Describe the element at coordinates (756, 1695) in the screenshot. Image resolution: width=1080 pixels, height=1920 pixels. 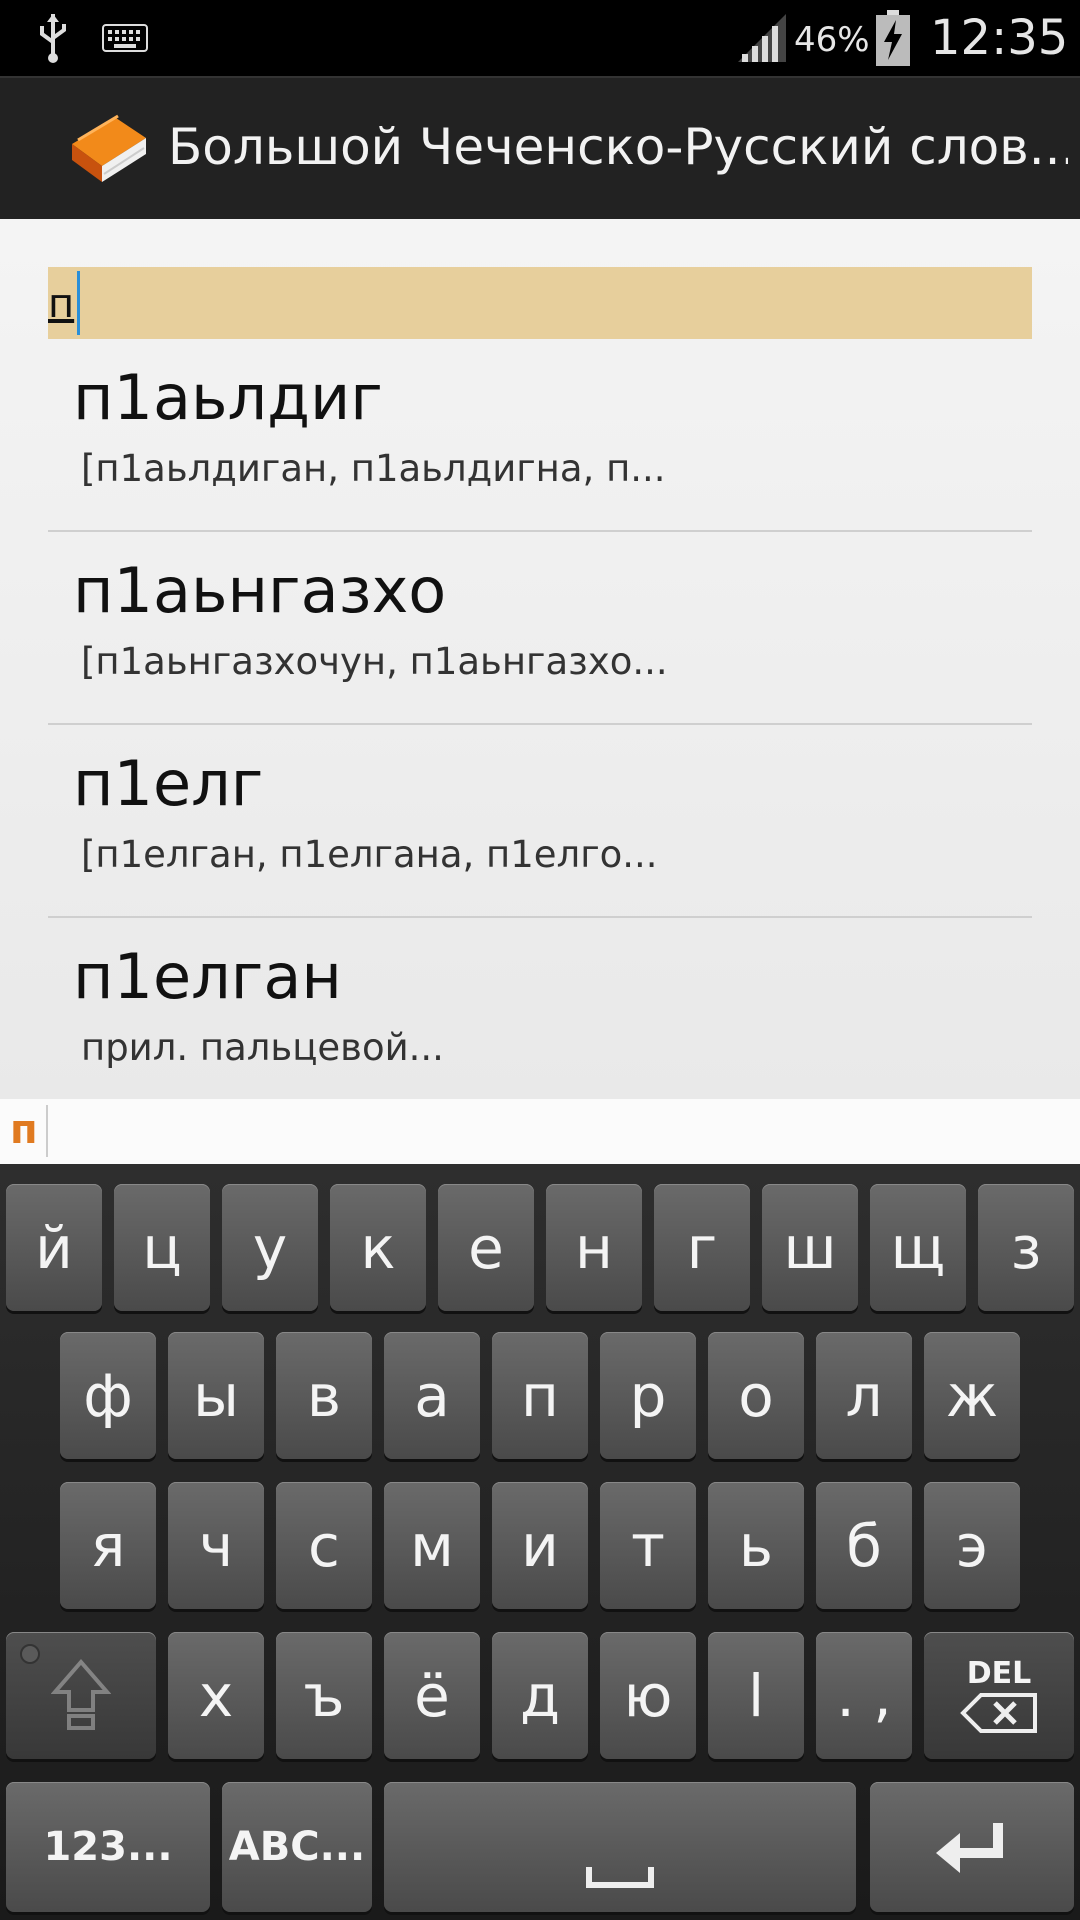
I see `key: l` at that location.